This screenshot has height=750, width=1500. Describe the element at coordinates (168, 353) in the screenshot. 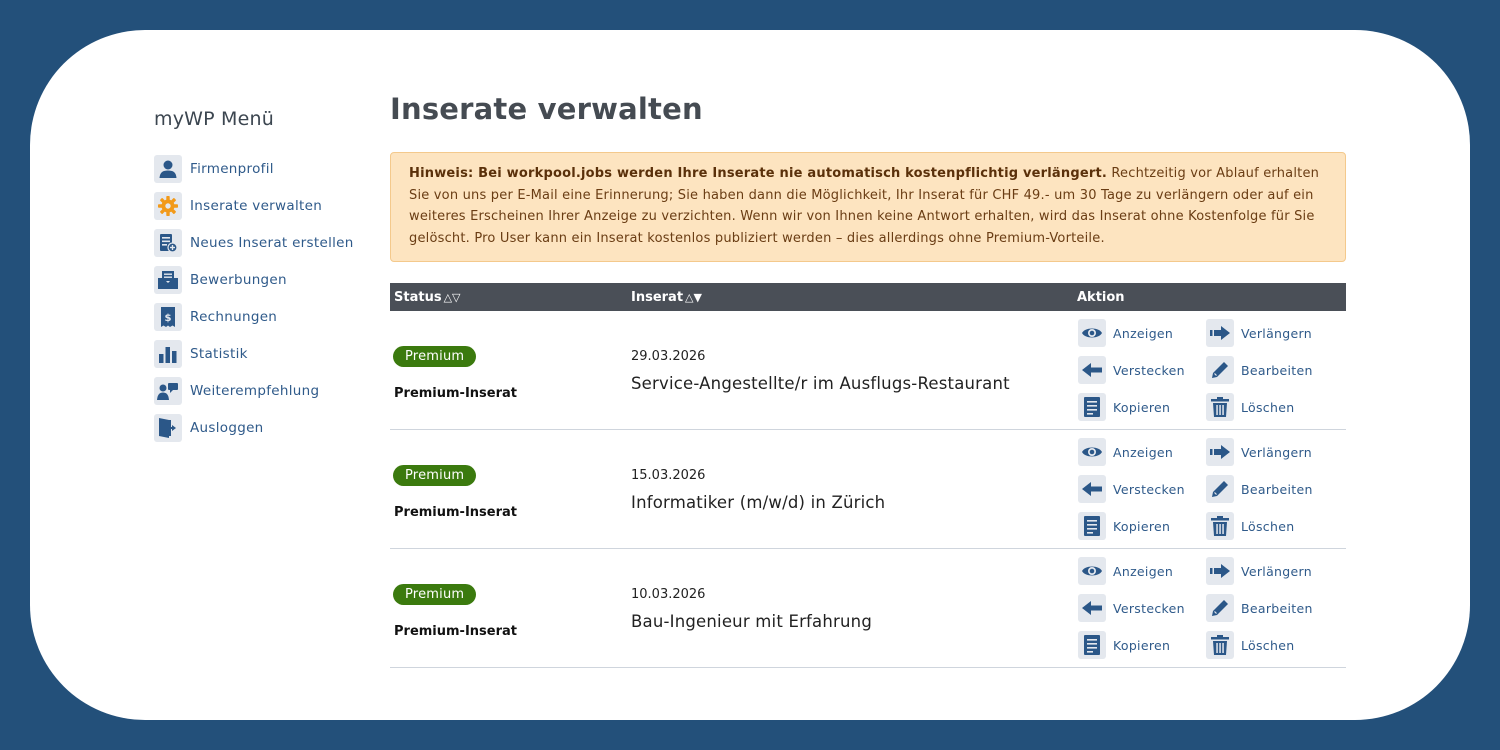

I see `bar-chart-icon` at that location.